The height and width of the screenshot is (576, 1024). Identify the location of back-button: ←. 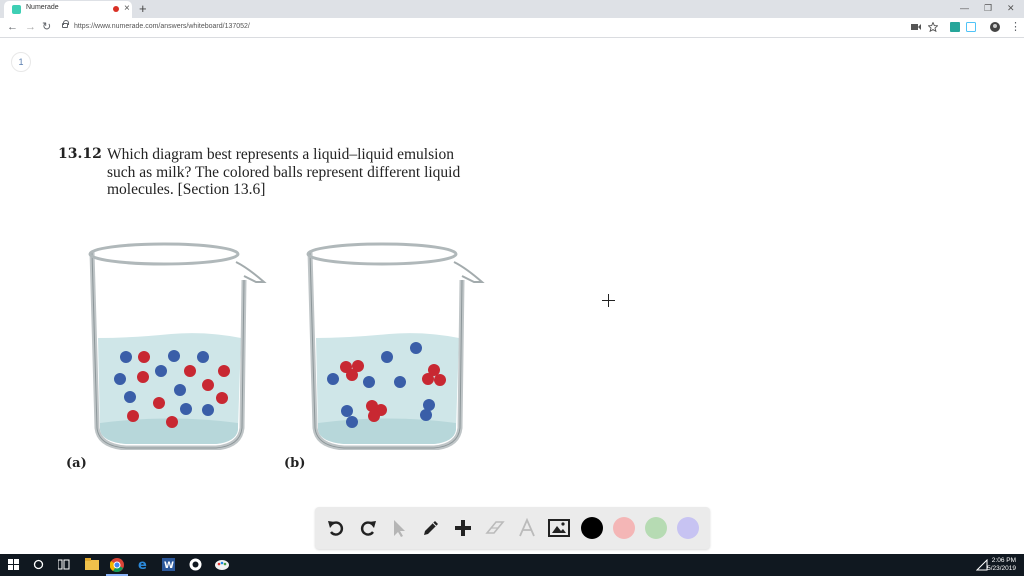
(12, 27).